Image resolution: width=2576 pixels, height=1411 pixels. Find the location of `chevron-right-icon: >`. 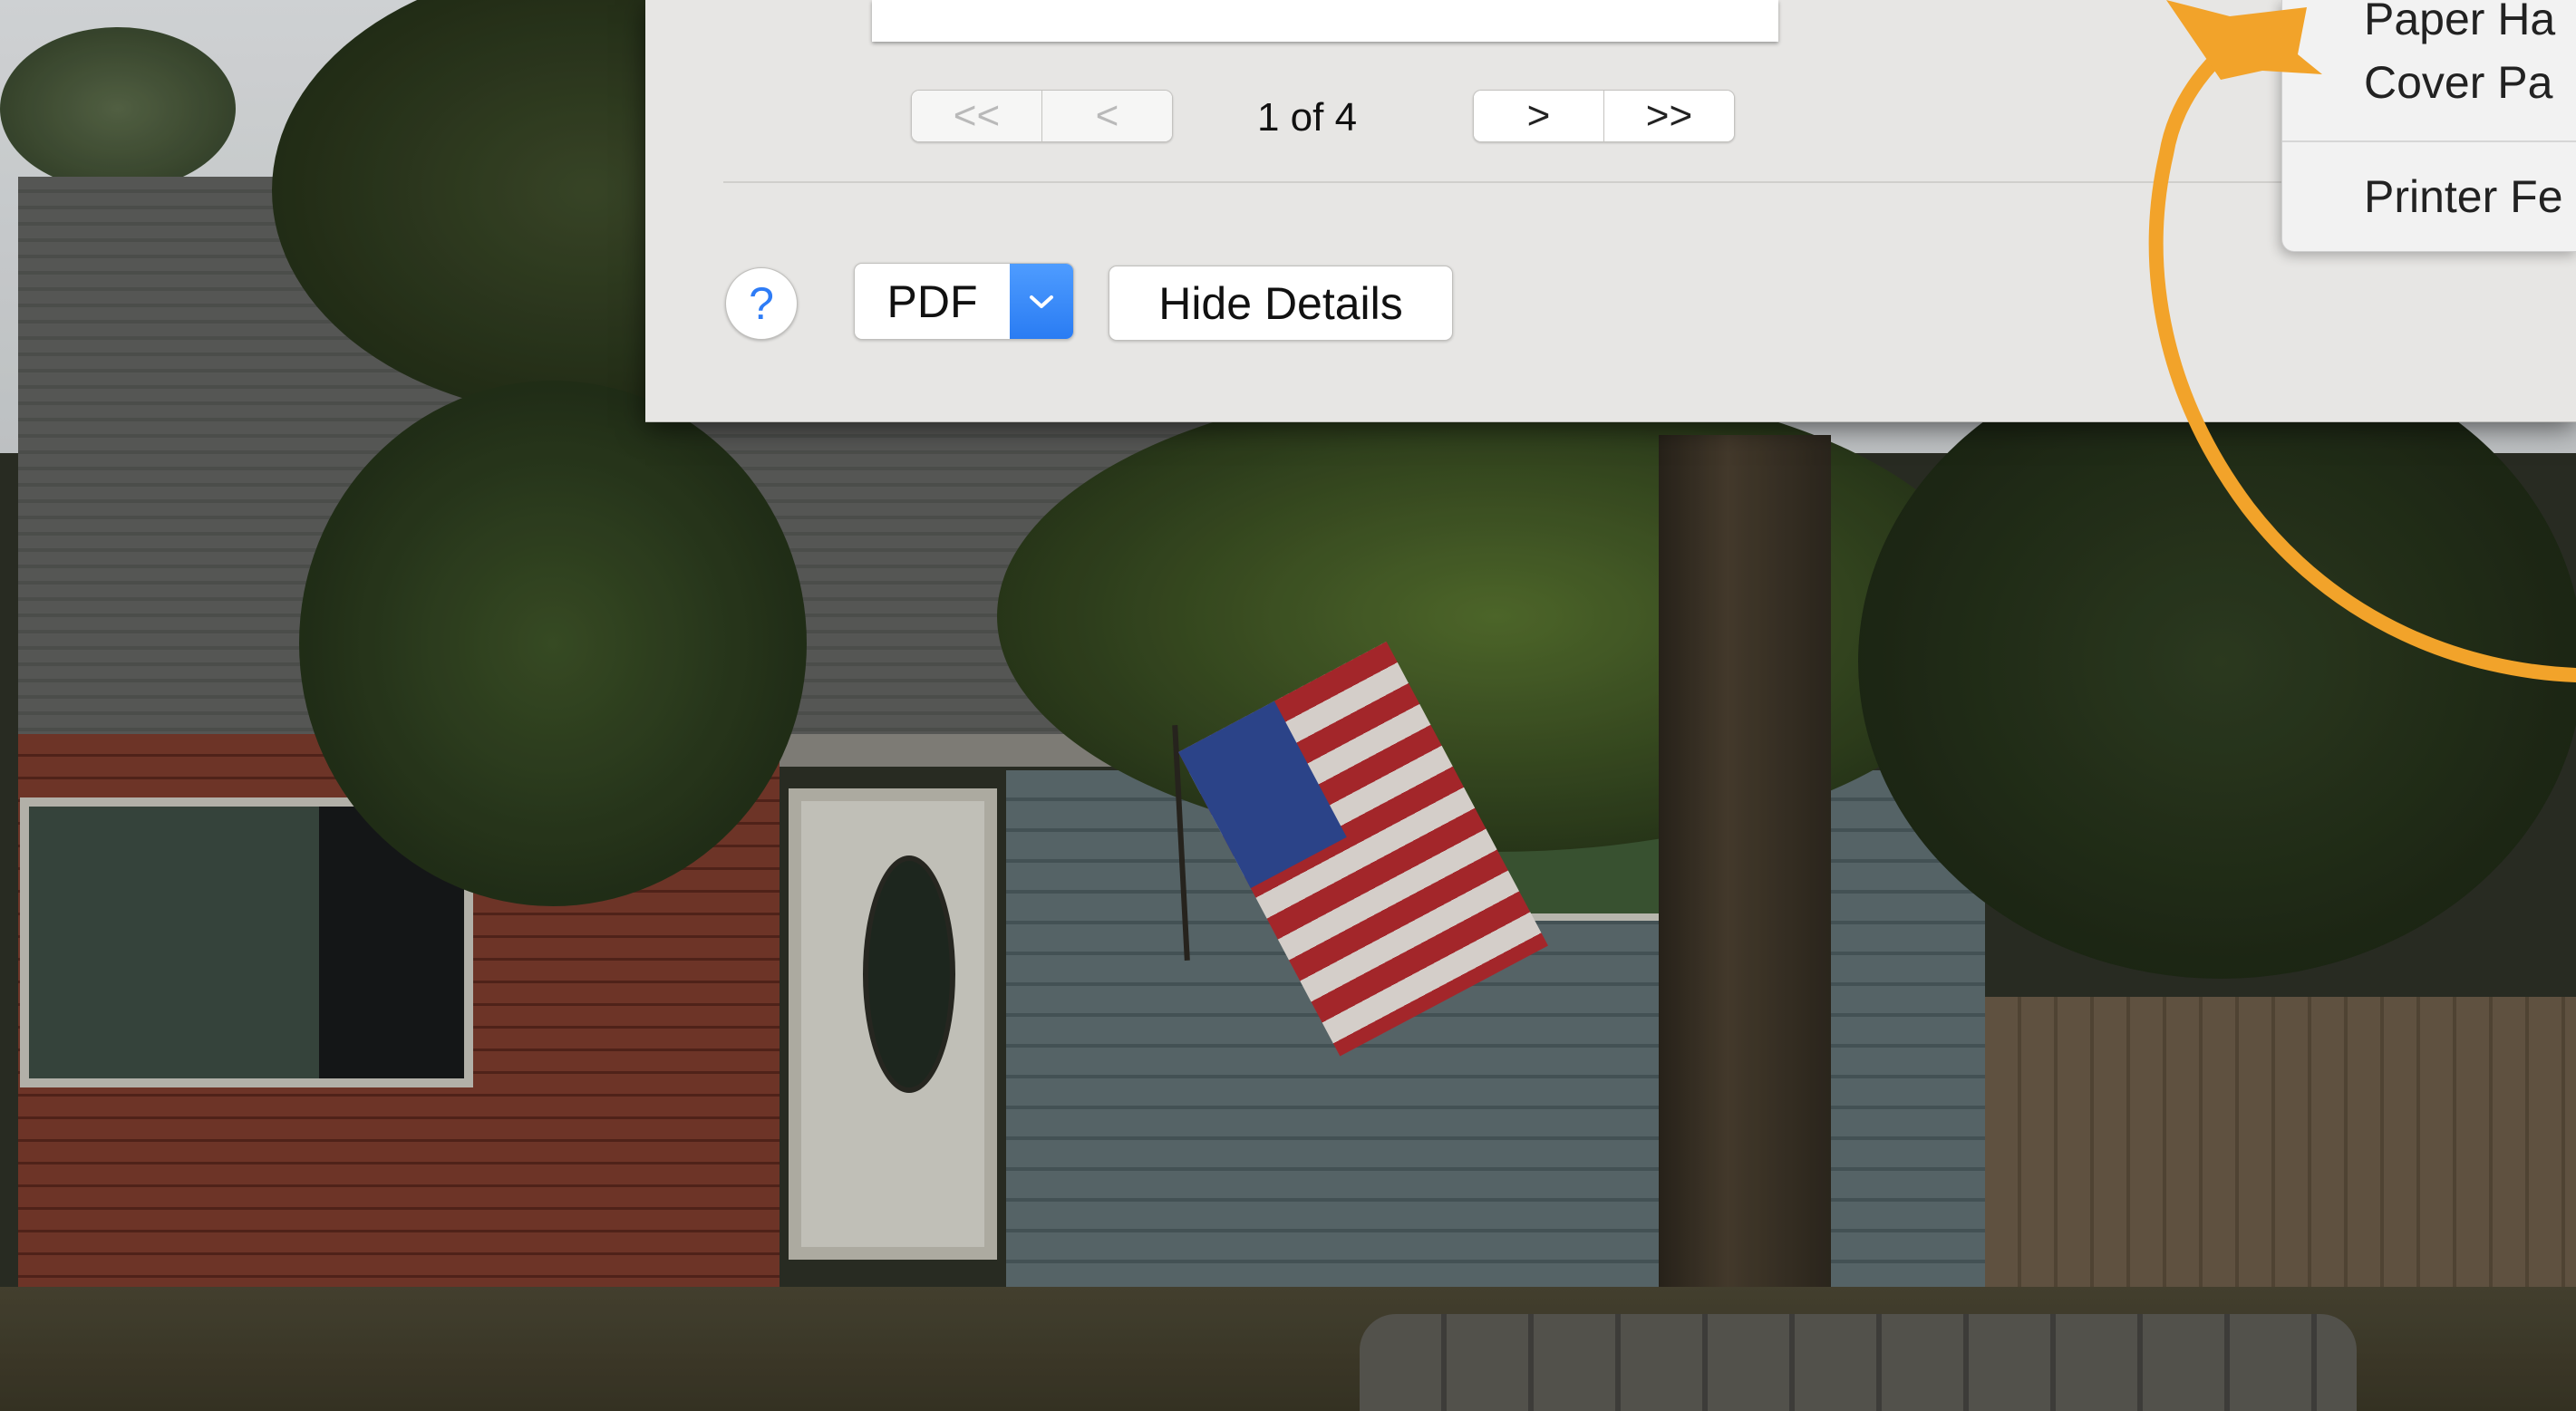

chevron-right-icon: > is located at coordinates (1538, 115).